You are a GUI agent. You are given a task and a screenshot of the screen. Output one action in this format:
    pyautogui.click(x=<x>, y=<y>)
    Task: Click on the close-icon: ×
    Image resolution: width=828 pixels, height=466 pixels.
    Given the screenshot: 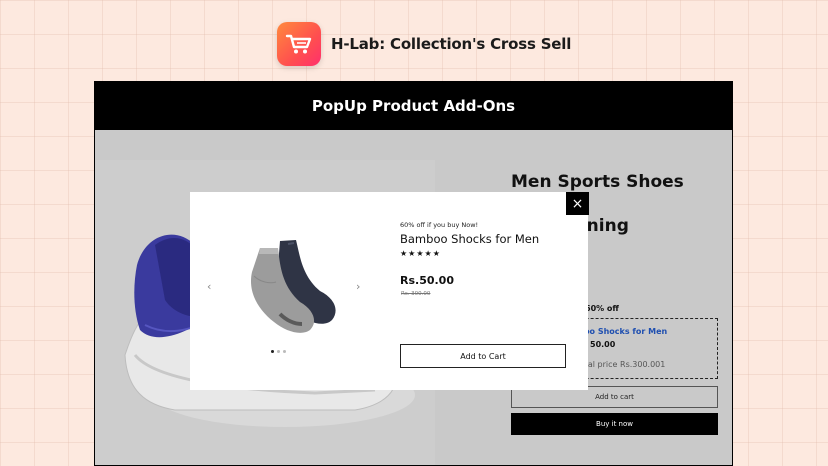 What is the action you would take?
    pyautogui.click(x=577, y=203)
    